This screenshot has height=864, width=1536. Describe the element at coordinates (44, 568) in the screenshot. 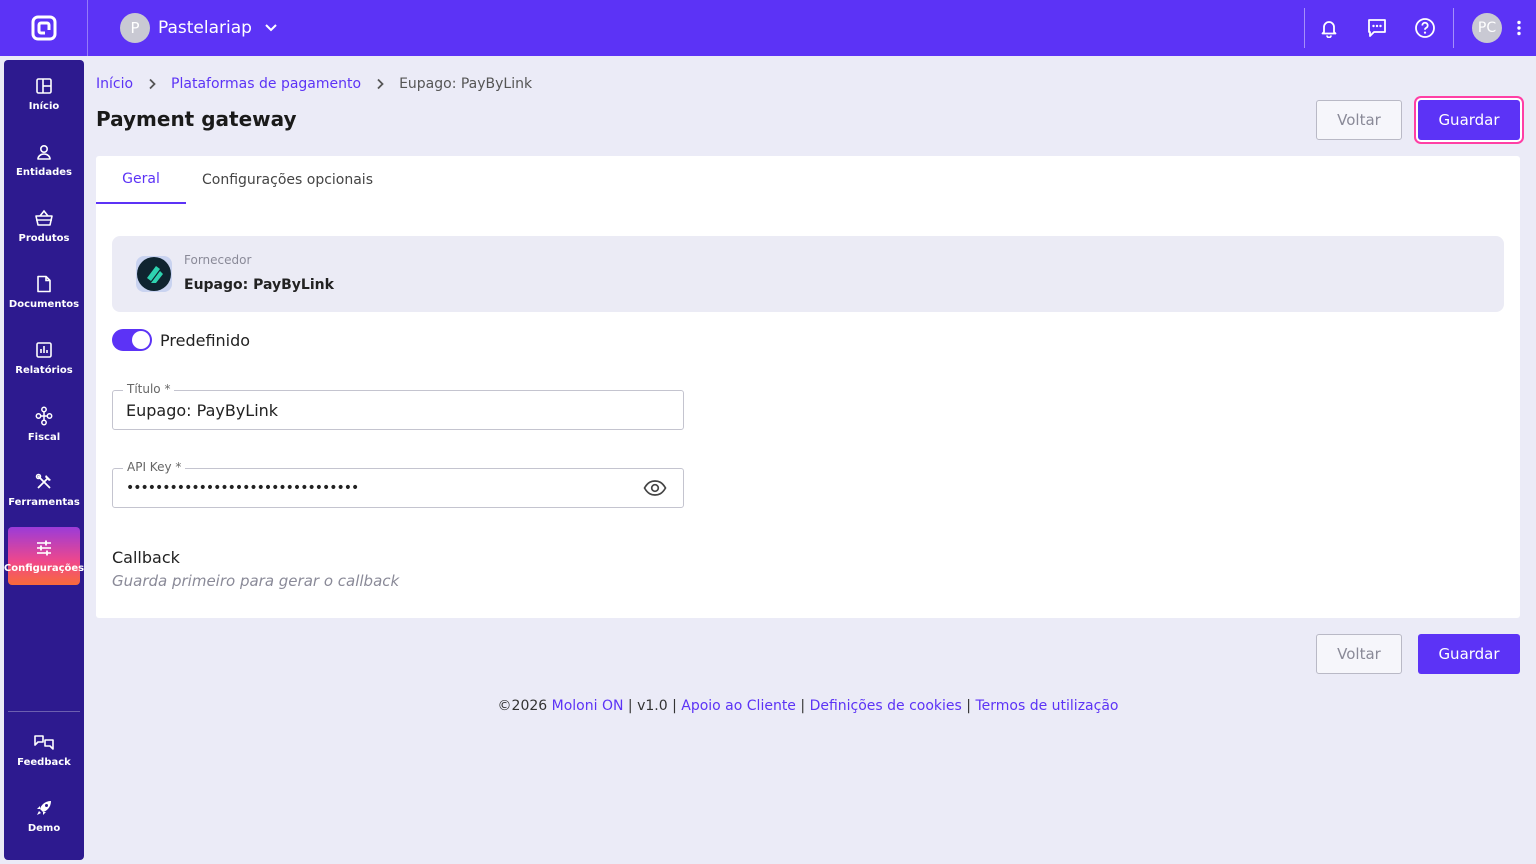

I see `sidebar-item-label: Configurações` at that location.